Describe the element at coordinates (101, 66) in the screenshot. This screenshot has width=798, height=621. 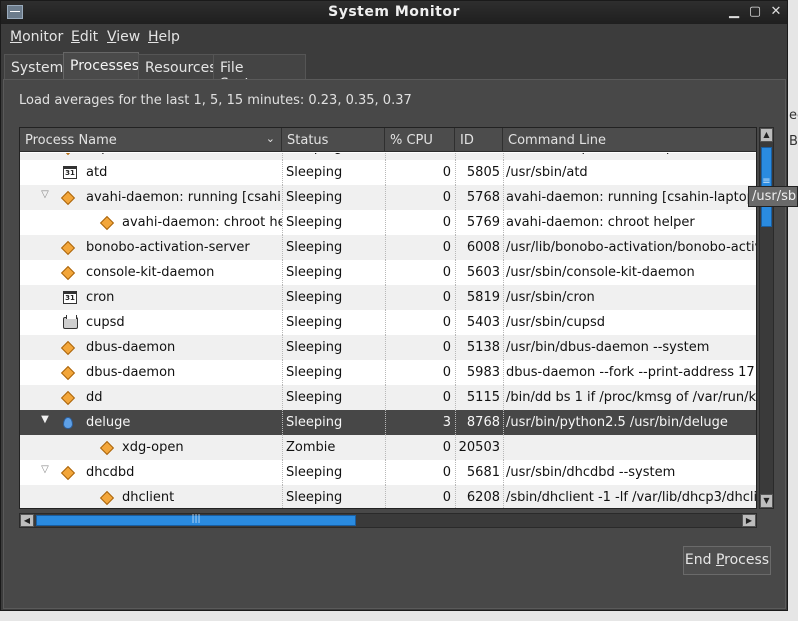
I see `tab-processes: Processes` at that location.